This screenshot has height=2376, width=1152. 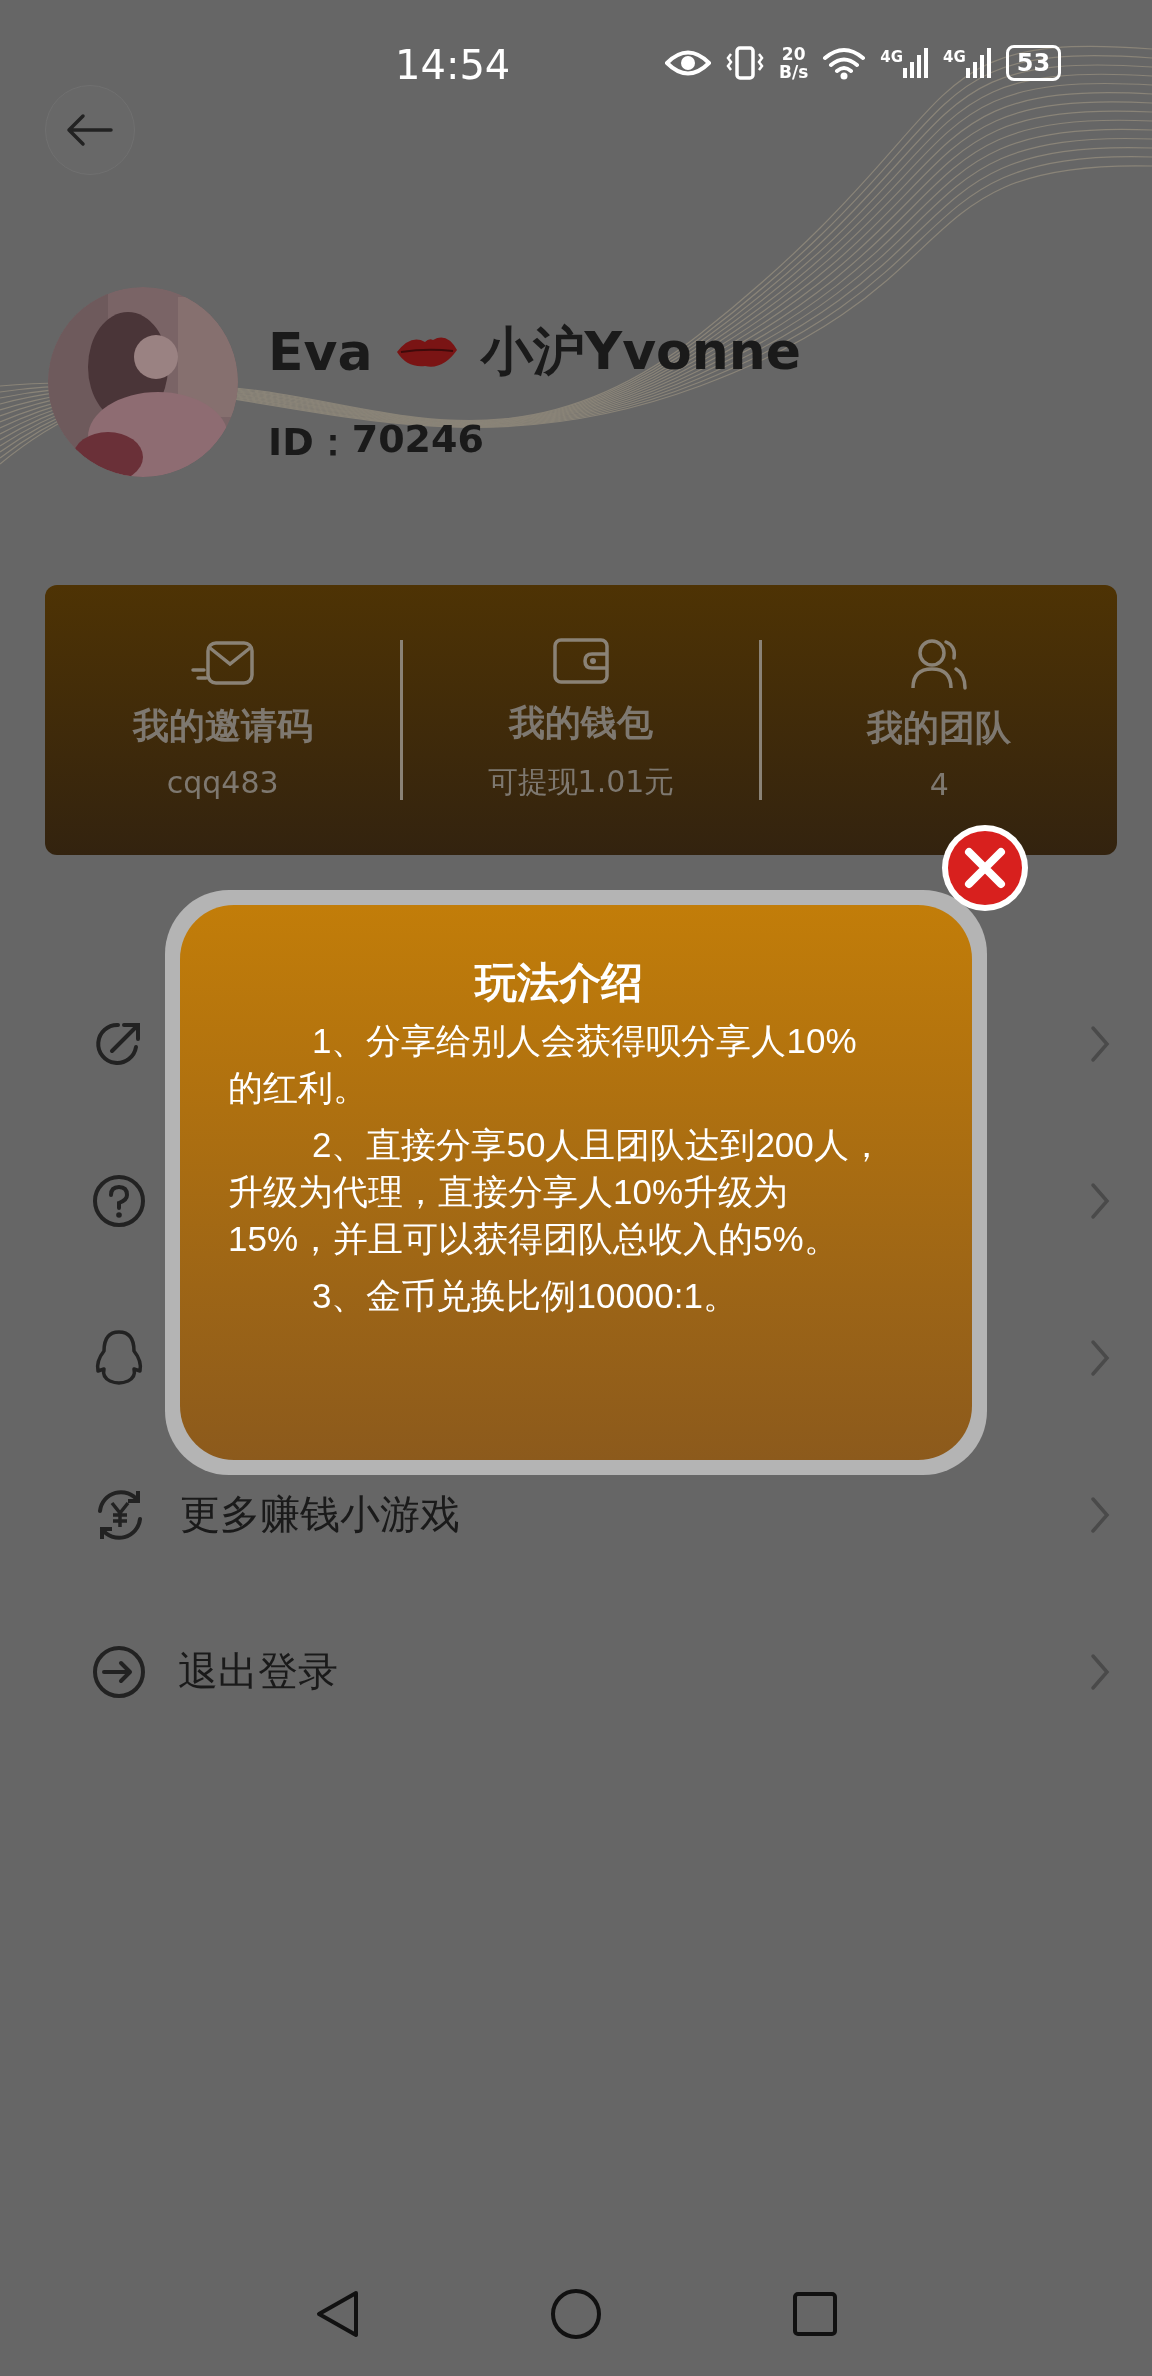 What do you see at coordinates (688, 63) in the screenshot?
I see `eye-icon` at bounding box center [688, 63].